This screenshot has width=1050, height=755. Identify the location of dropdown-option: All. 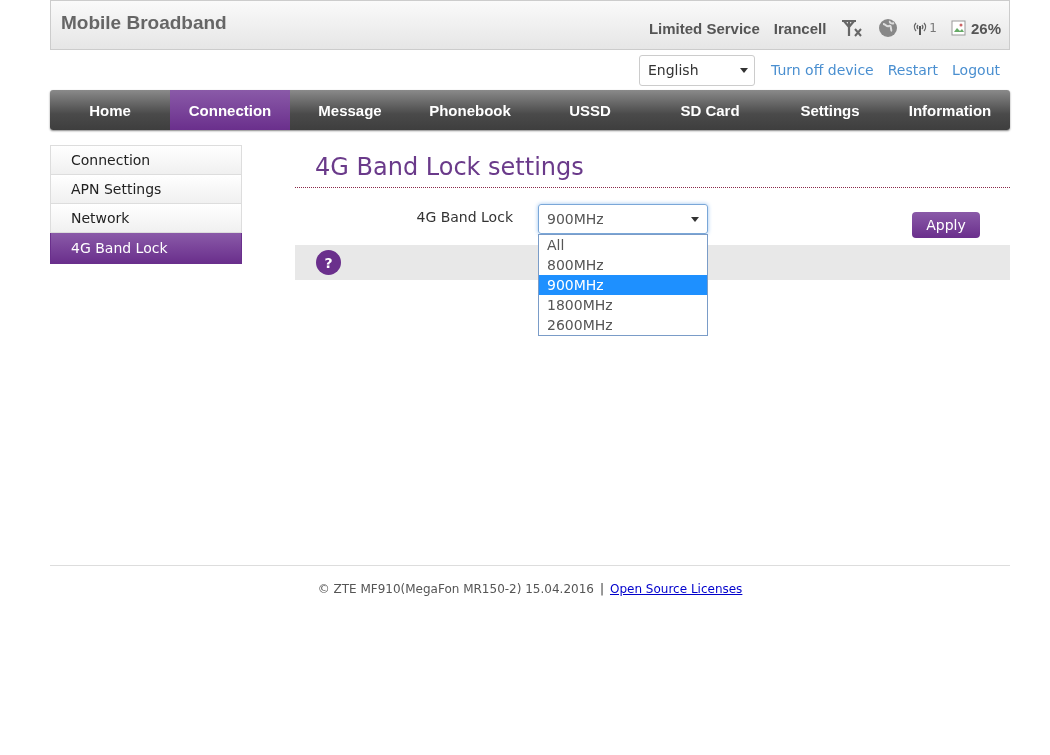
(623, 245).